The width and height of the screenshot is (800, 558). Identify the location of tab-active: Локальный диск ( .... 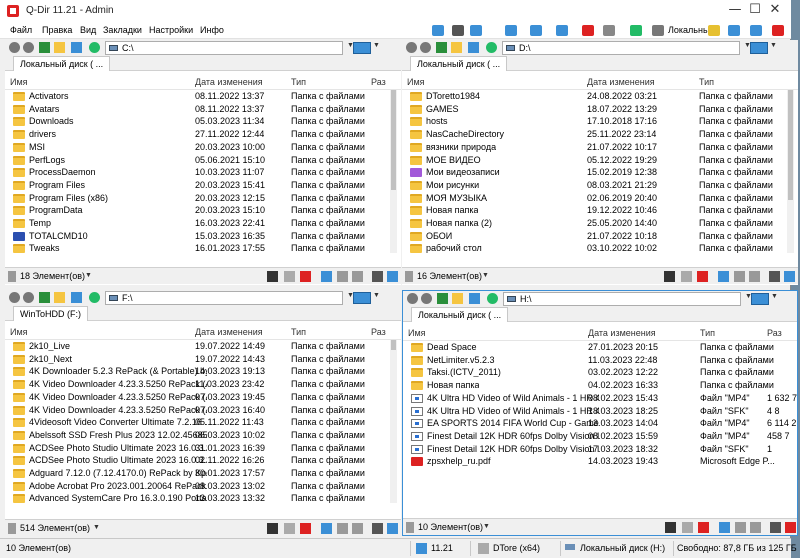
(459, 63).